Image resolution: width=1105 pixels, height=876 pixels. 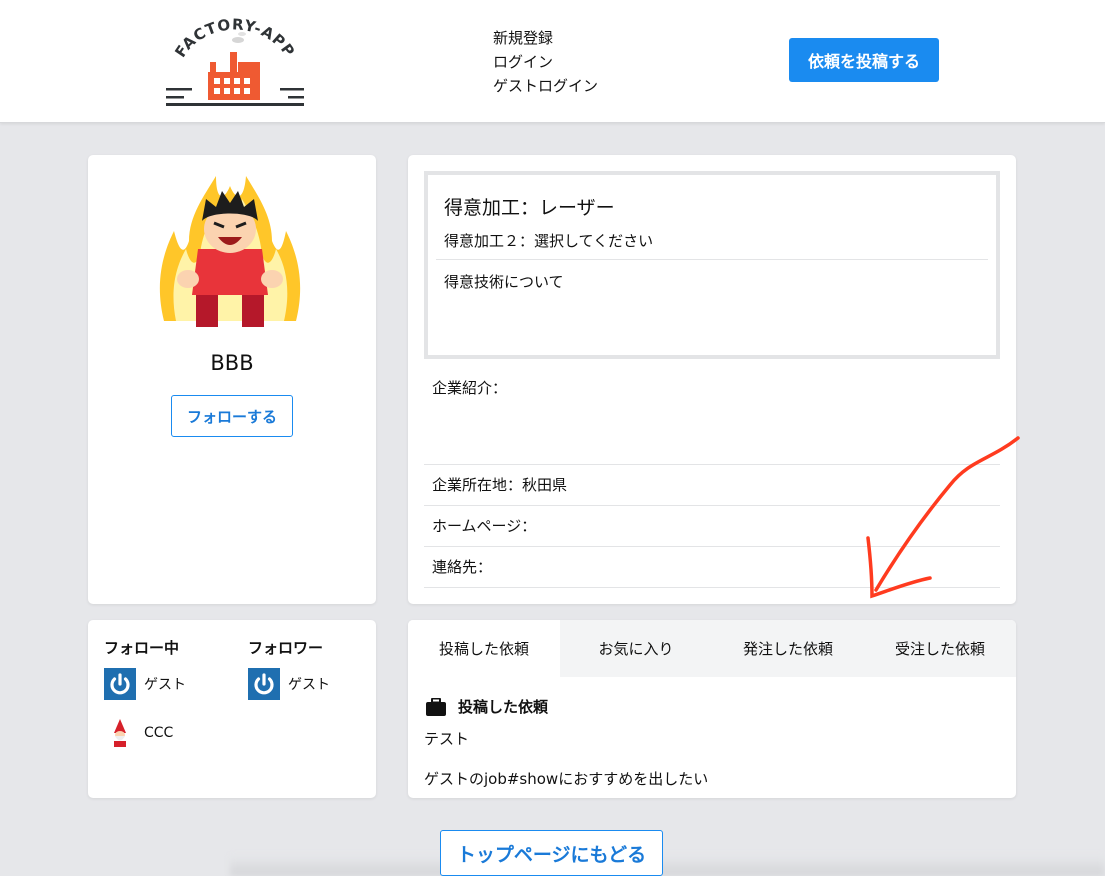 What do you see at coordinates (286, 648) in the screenshot?
I see `followers-title: フォロワー` at bounding box center [286, 648].